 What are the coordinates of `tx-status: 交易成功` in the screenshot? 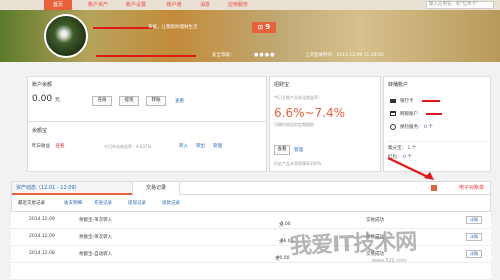 It's located at (375, 220).